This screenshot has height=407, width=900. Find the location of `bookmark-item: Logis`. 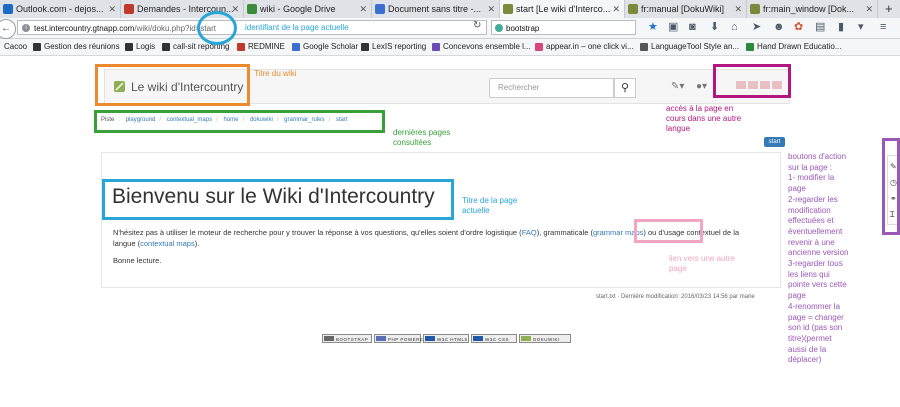

bookmark-item: Logis is located at coordinates (140, 47).